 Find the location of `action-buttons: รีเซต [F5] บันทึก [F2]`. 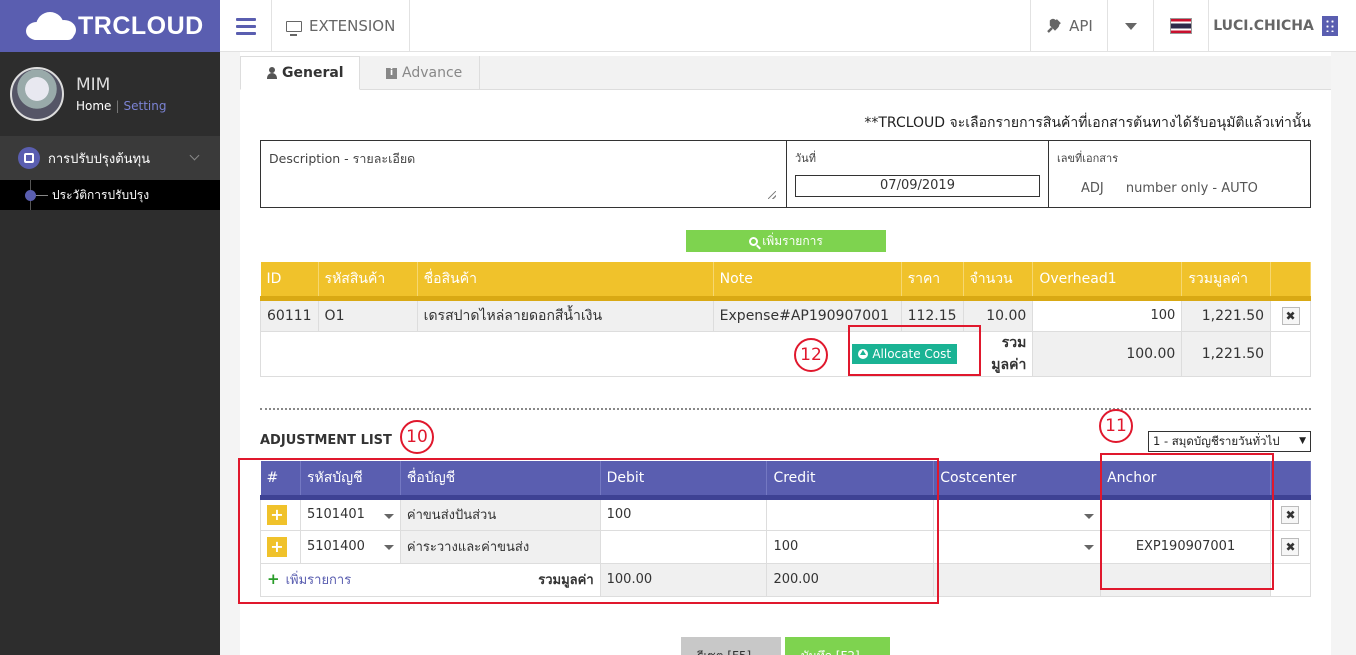

action-buttons: รีเซต [F5] บันทึก [F2] is located at coordinates (785, 646).